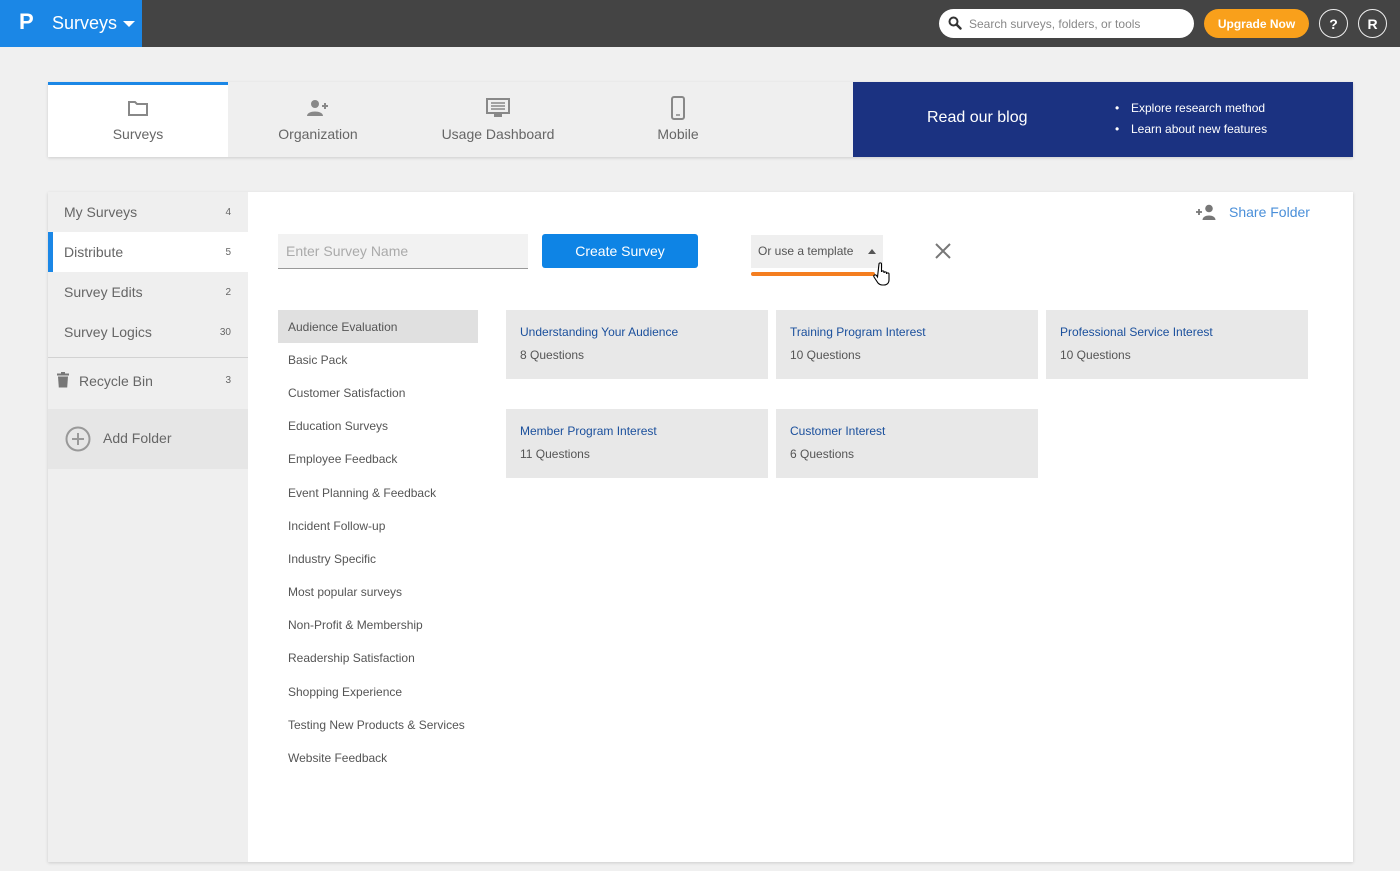 This screenshot has height=871, width=1400. Describe the element at coordinates (228, 252) in the screenshot. I see `sidebar-item-count: 5` at that location.